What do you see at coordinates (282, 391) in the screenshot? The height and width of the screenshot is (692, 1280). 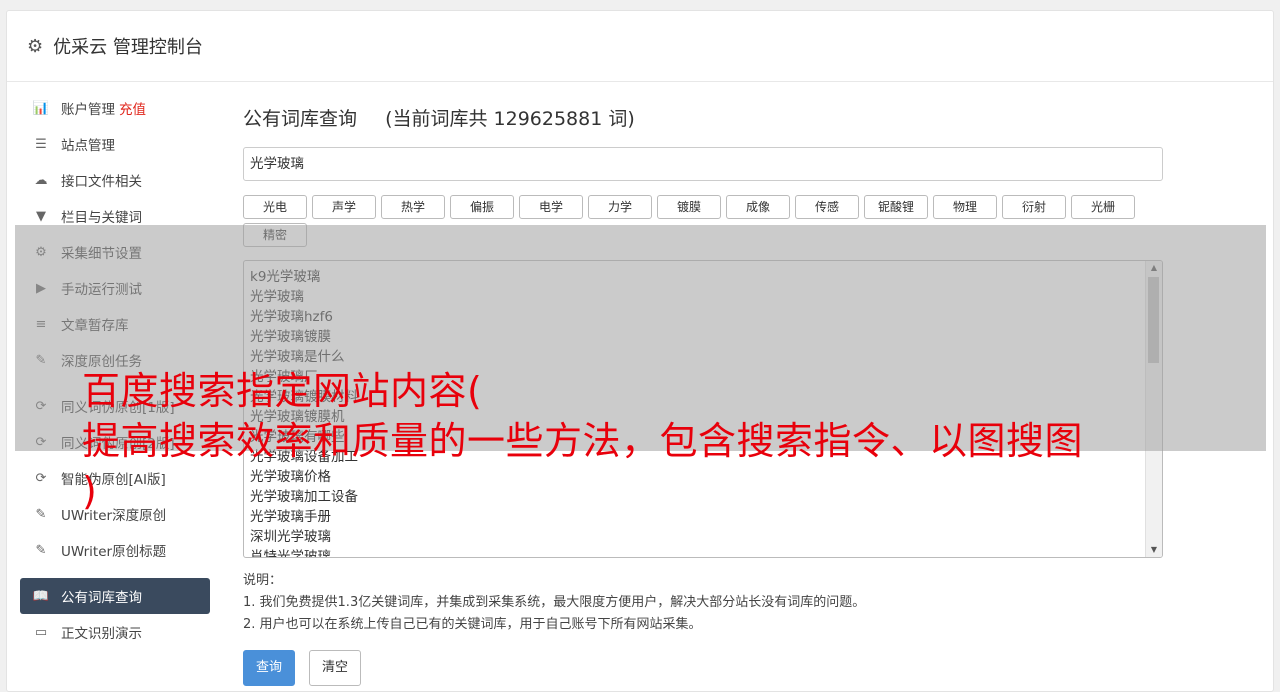 I see `overlay-line-1: 百度搜索指定网站内容(` at bounding box center [282, 391].